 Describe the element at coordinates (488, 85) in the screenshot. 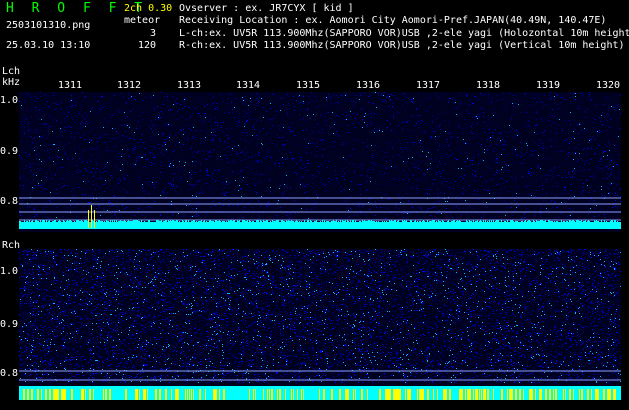

I see `time-tick-1318: 1318` at that location.